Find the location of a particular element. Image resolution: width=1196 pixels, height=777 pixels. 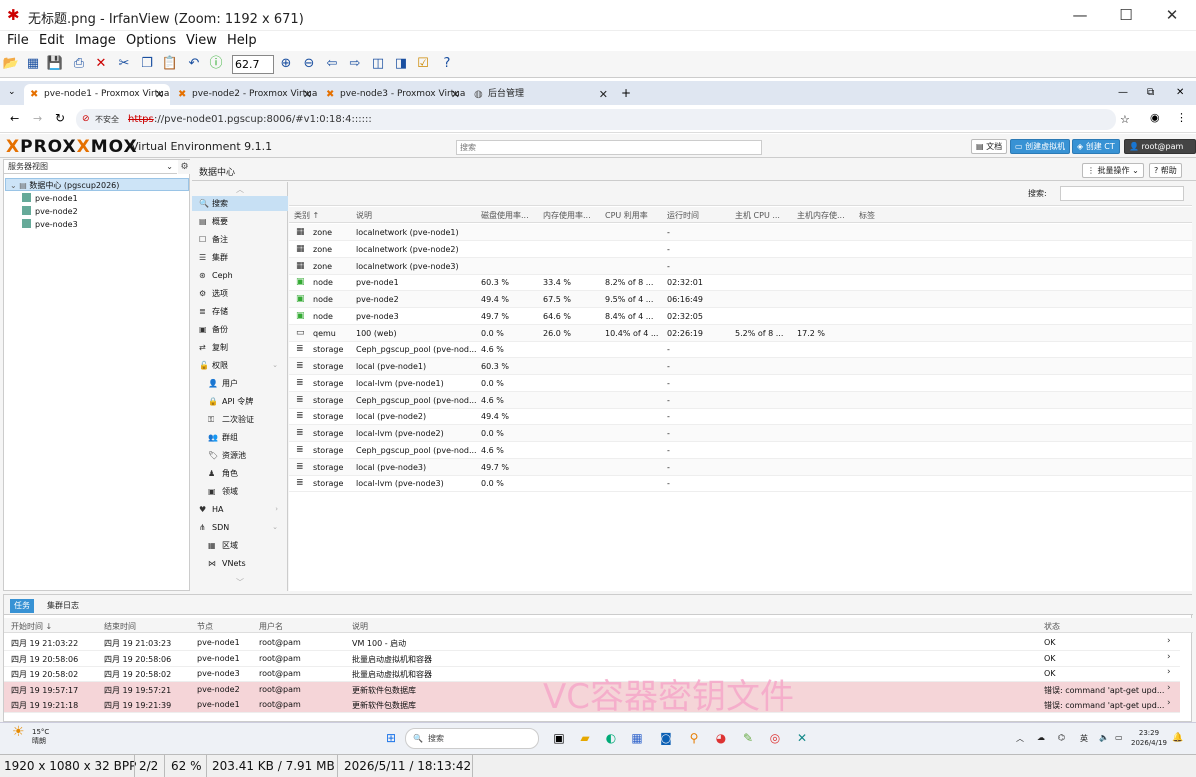

forward-icon: → is located at coordinates (37, 118).